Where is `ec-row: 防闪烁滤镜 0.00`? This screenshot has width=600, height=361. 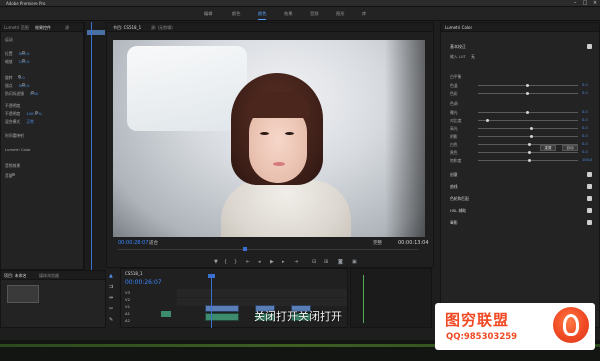 ec-row: 防闪烁滤镜 0.00 is located at coordinates (21, 93).